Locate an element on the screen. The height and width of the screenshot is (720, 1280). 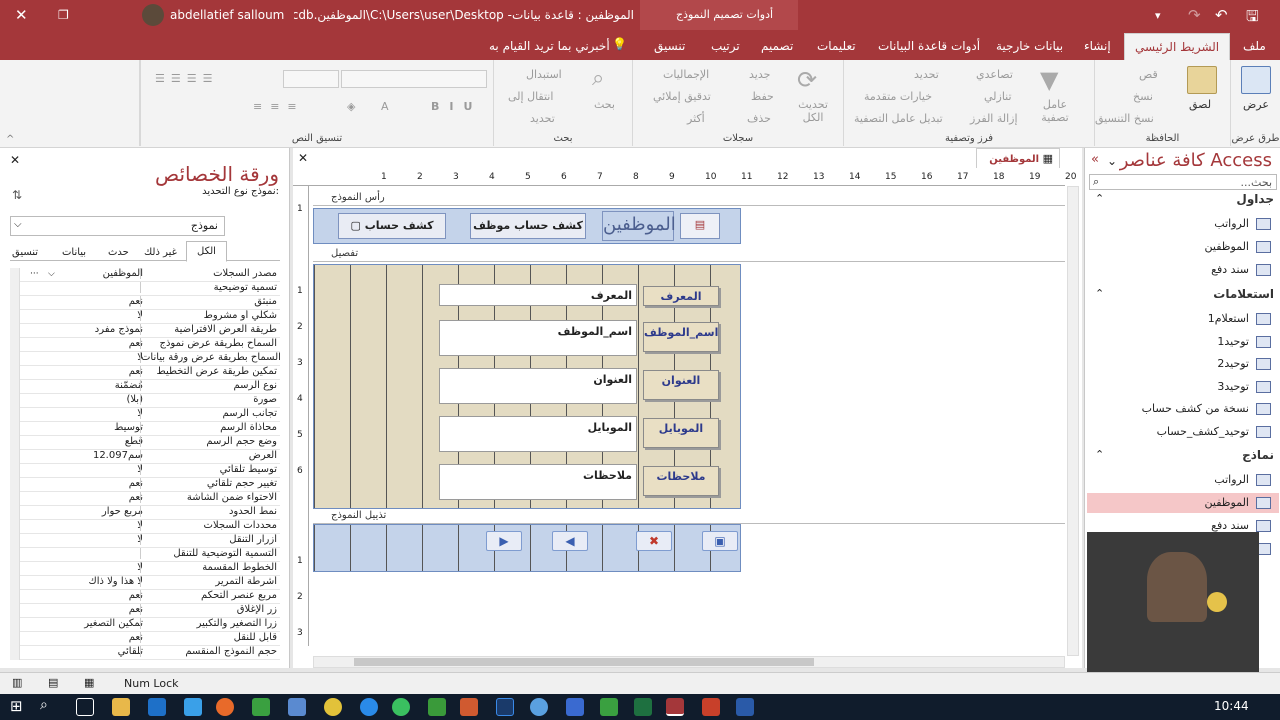
customize-icon: ▾ is located at coordinates (1158, 15).